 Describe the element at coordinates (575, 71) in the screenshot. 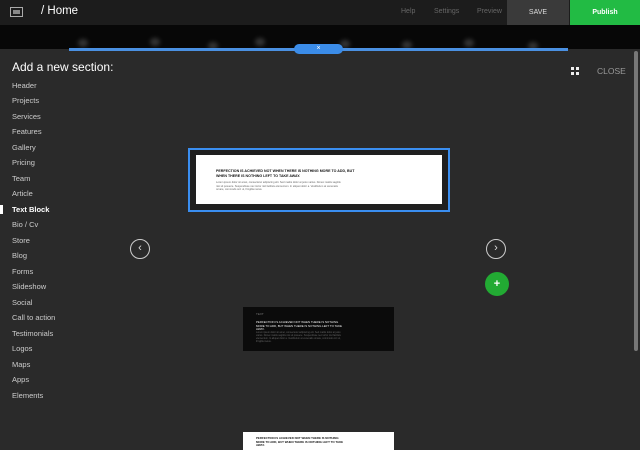

I see `grid-icon` at that location.